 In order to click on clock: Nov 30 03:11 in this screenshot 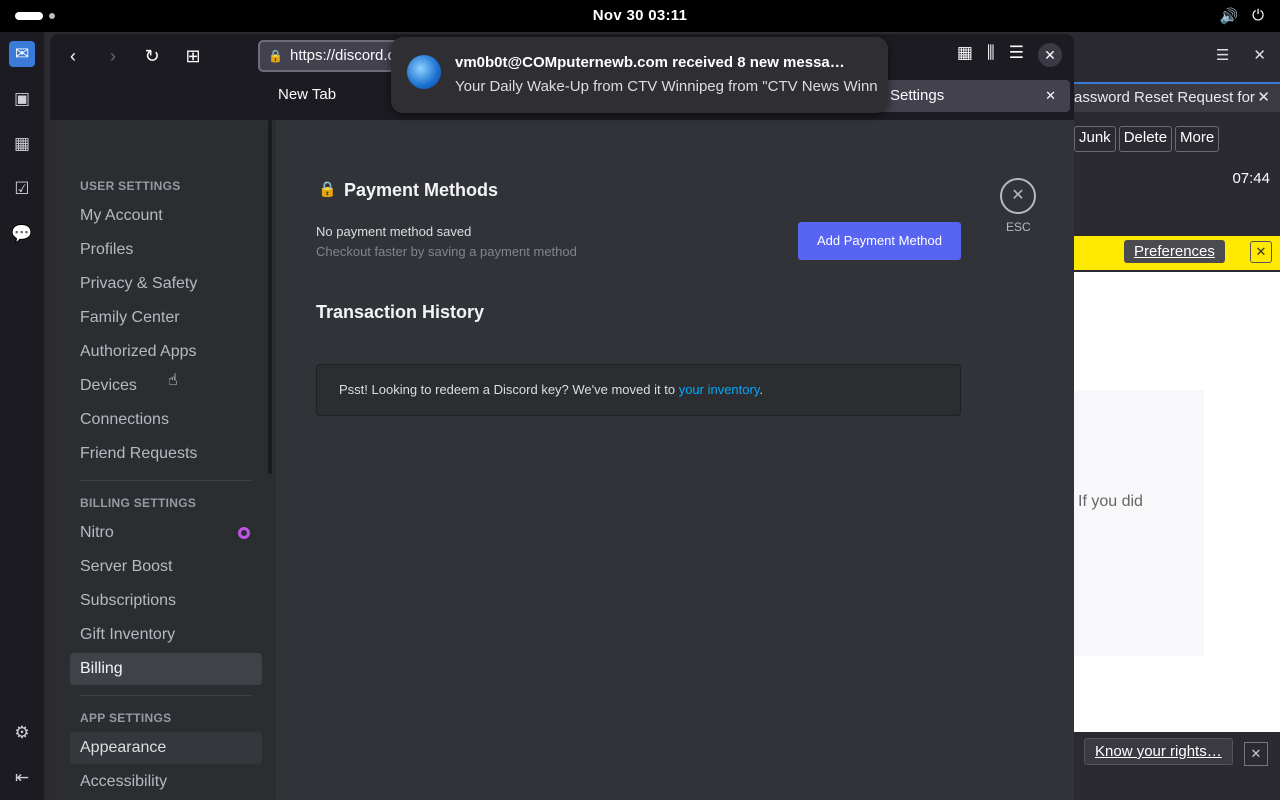, I will do `click(640, 15)`.